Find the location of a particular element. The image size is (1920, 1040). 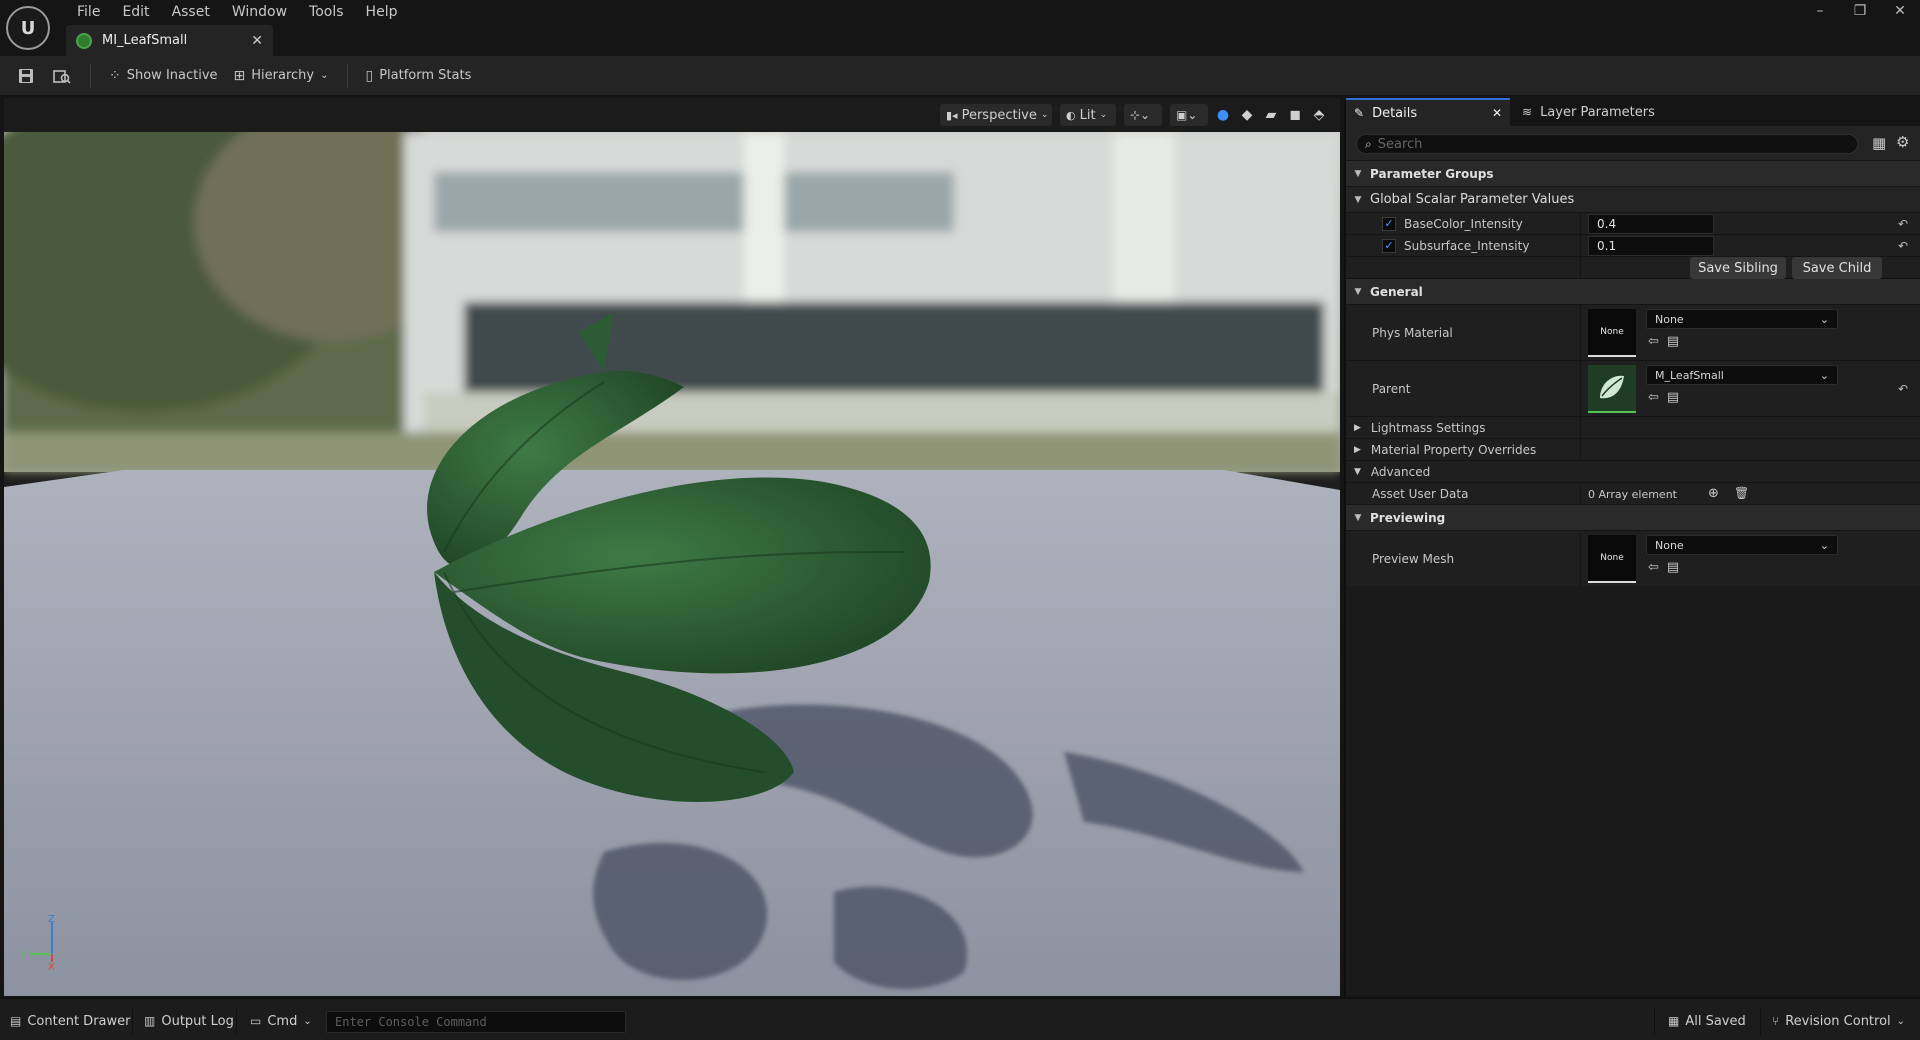

menu-edit: Edit is located at coordinates (135, 12).